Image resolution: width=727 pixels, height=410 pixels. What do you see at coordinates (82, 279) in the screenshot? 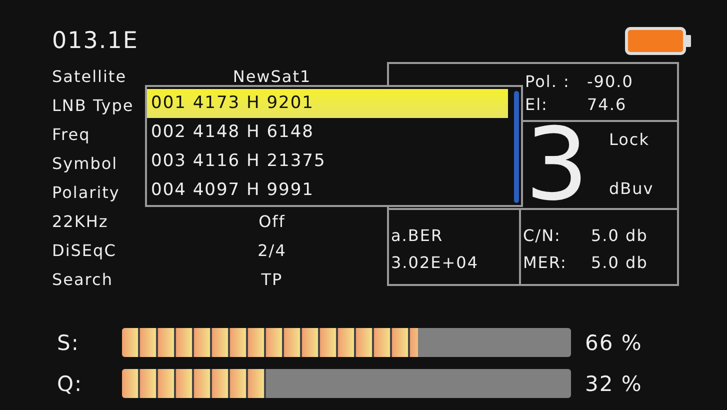
I see `param-label: Search` at bounding box center [82, 279].